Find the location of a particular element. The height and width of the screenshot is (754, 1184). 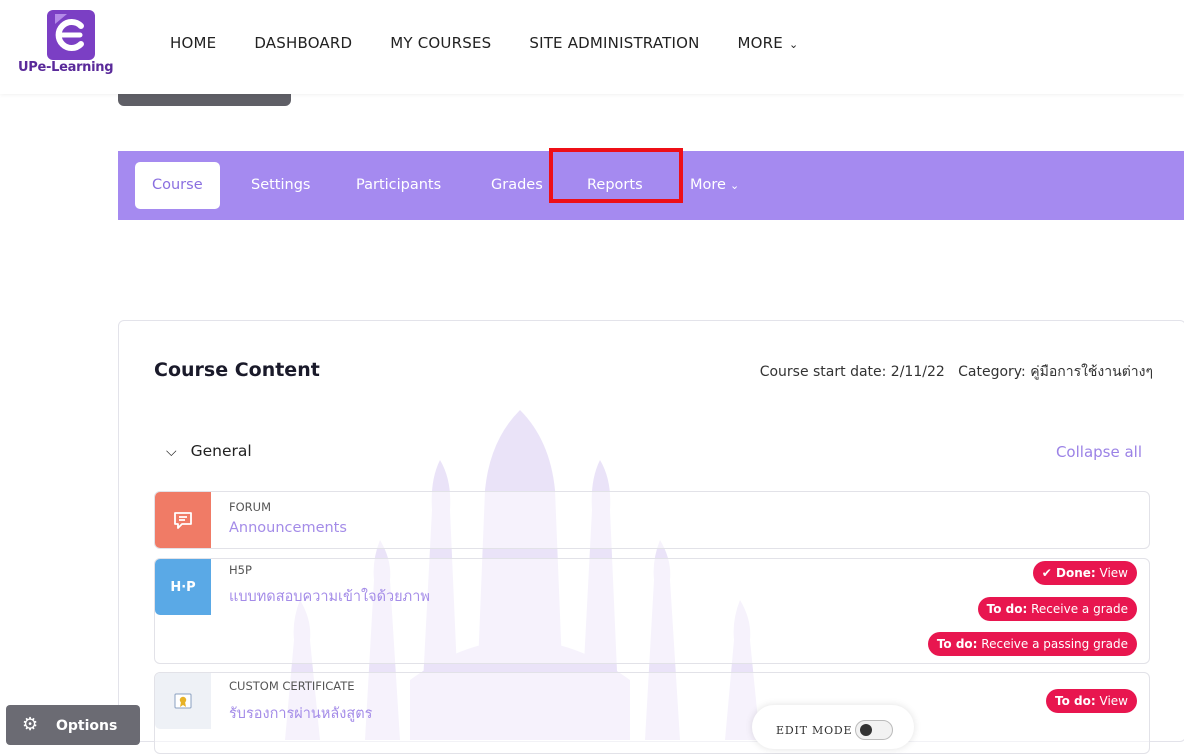

completion-badge: To do: Receive a passing grade is located at coordinates (1032, 644).